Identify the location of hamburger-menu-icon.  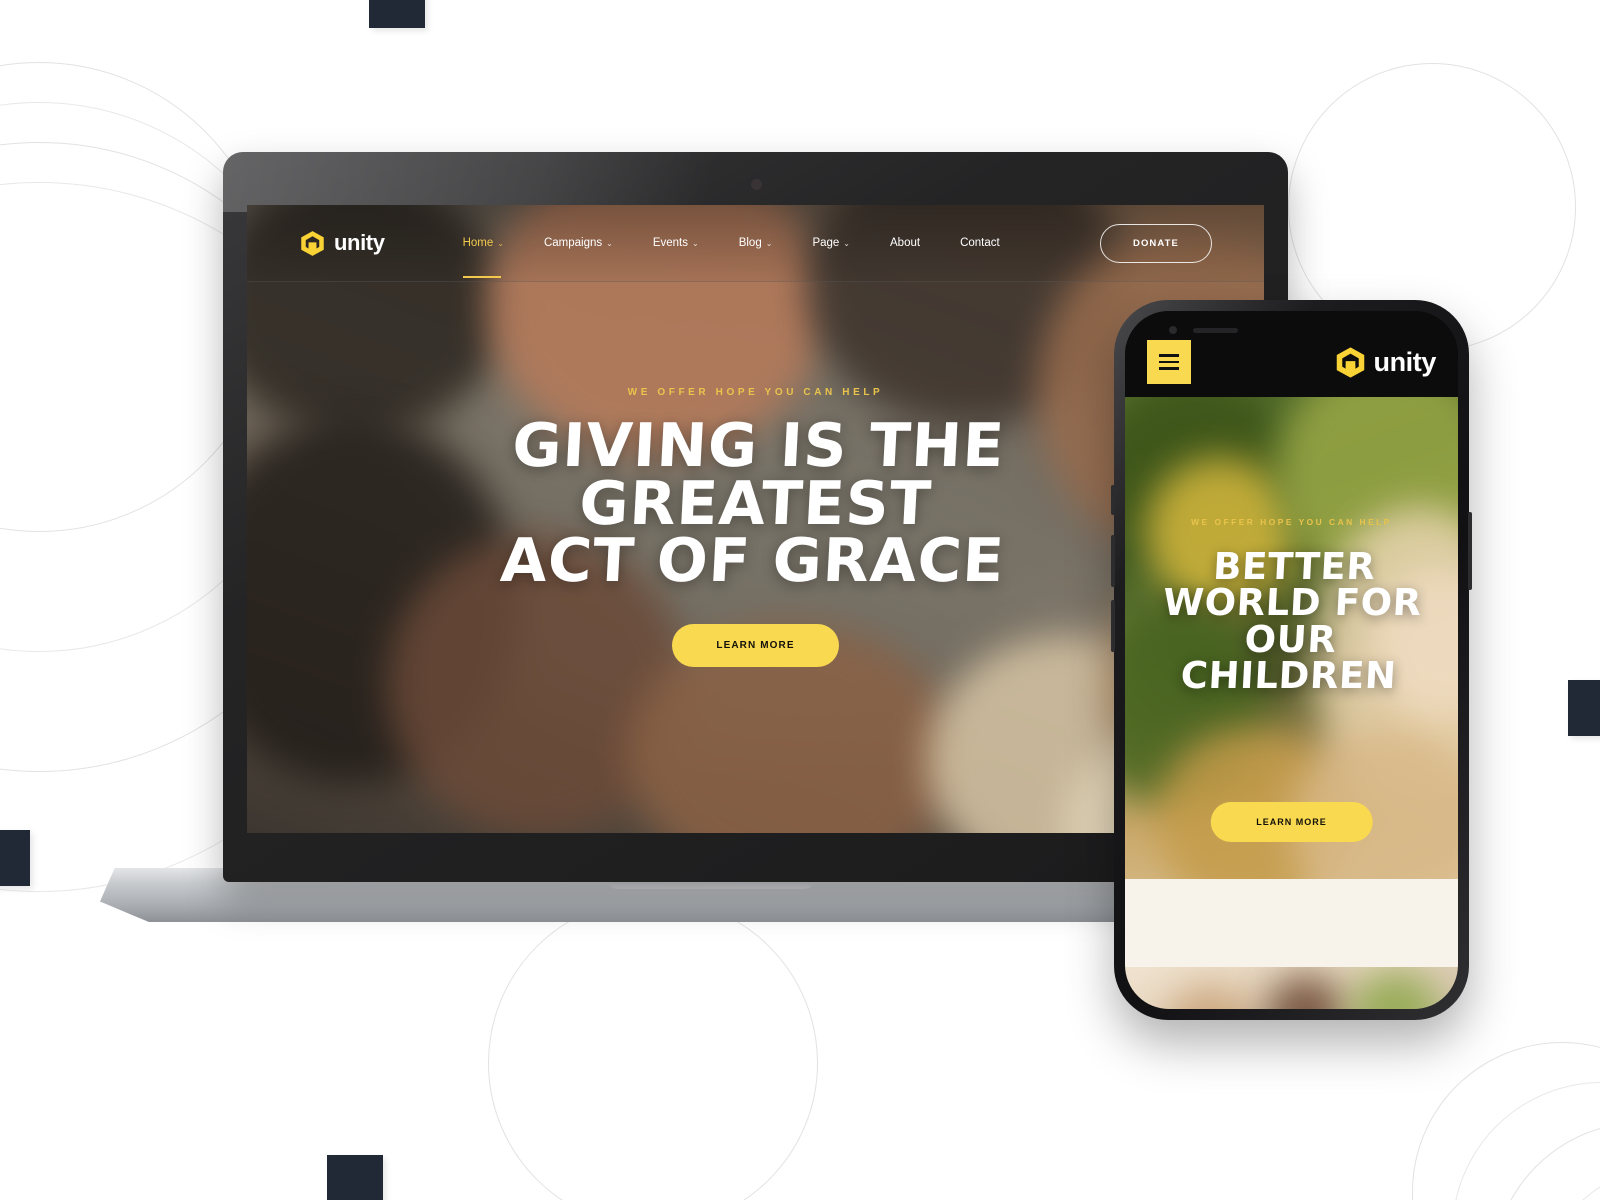
(1169, 362).